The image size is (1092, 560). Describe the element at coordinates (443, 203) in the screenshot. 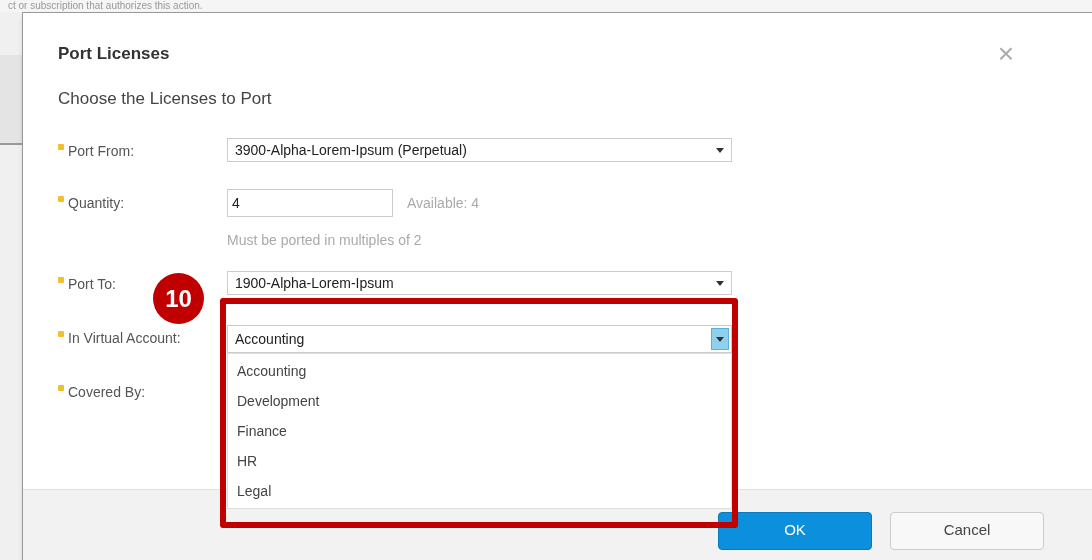

I see `available-note: Available: 4` at that location.